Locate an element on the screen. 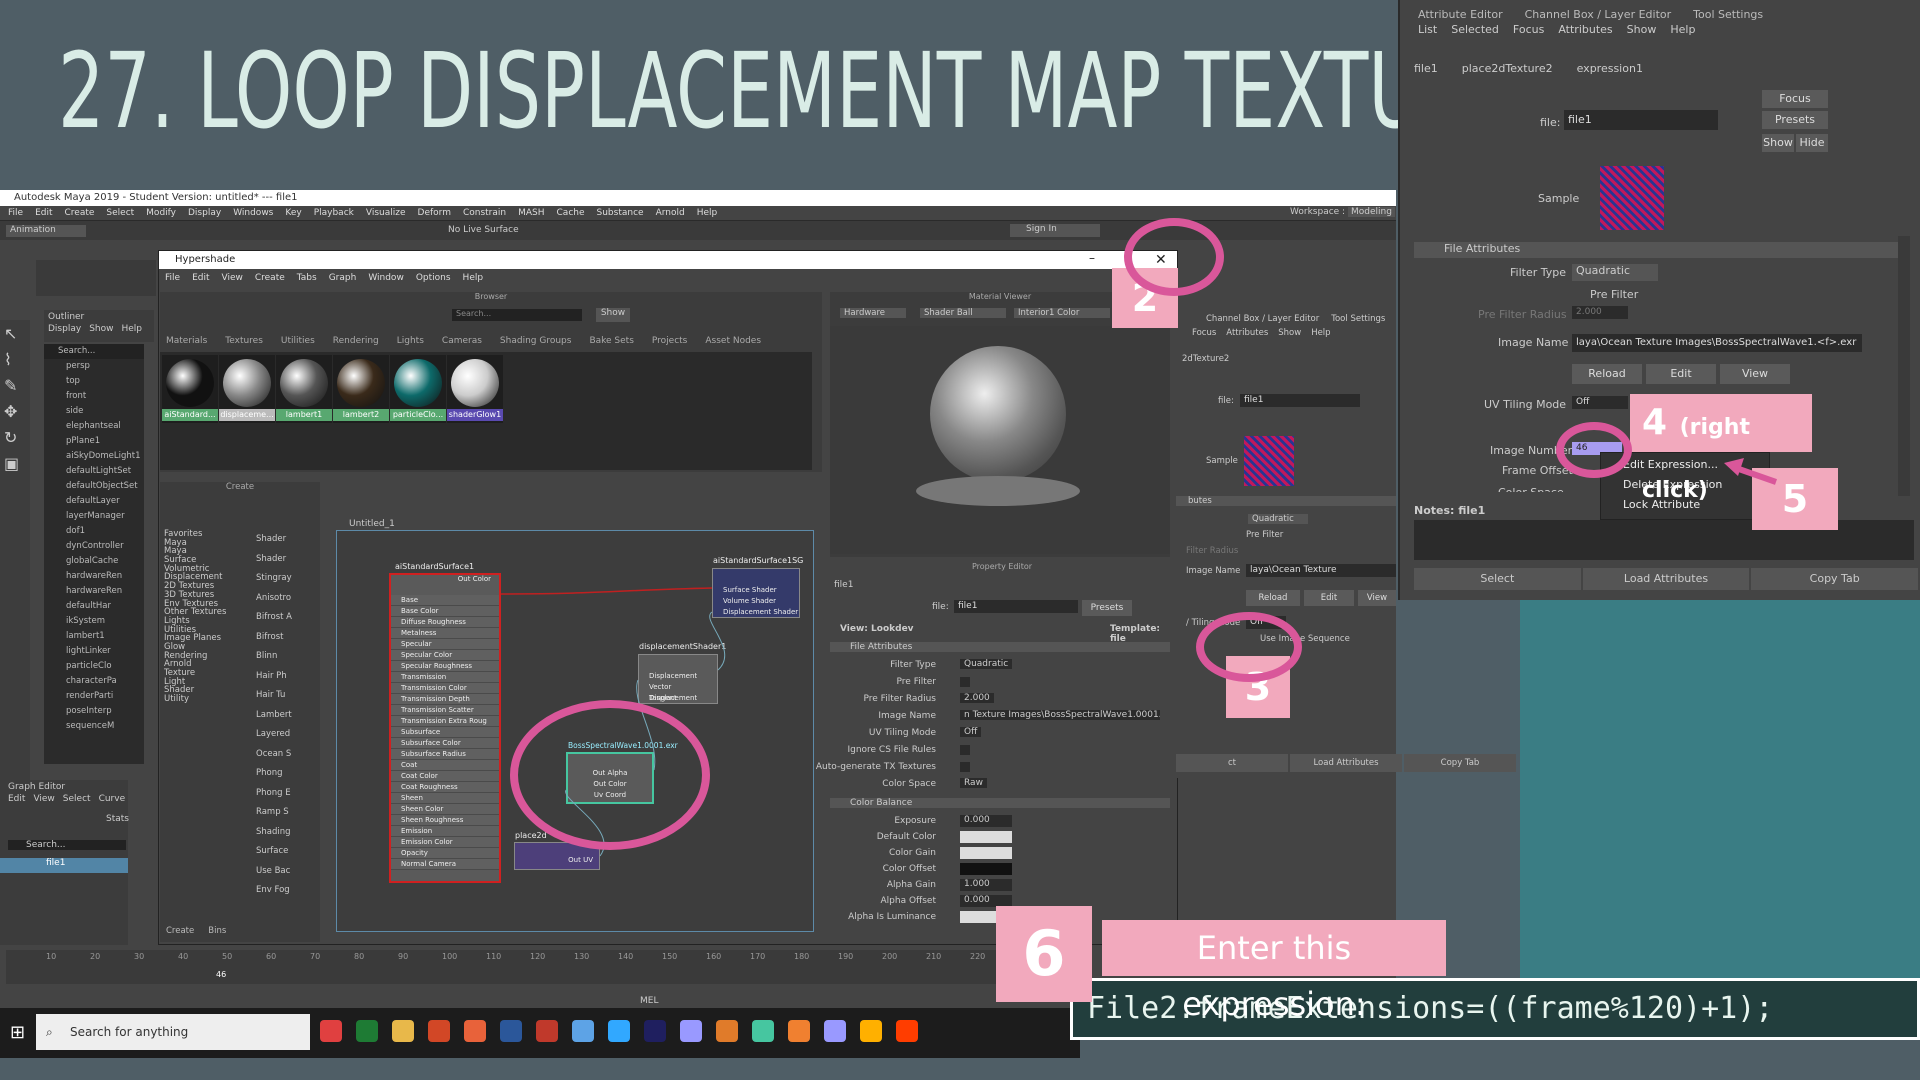 The width and height of the screenshot is (1920, 1080). arrow-to-edit-expression is located at coordinates (1750, 471).